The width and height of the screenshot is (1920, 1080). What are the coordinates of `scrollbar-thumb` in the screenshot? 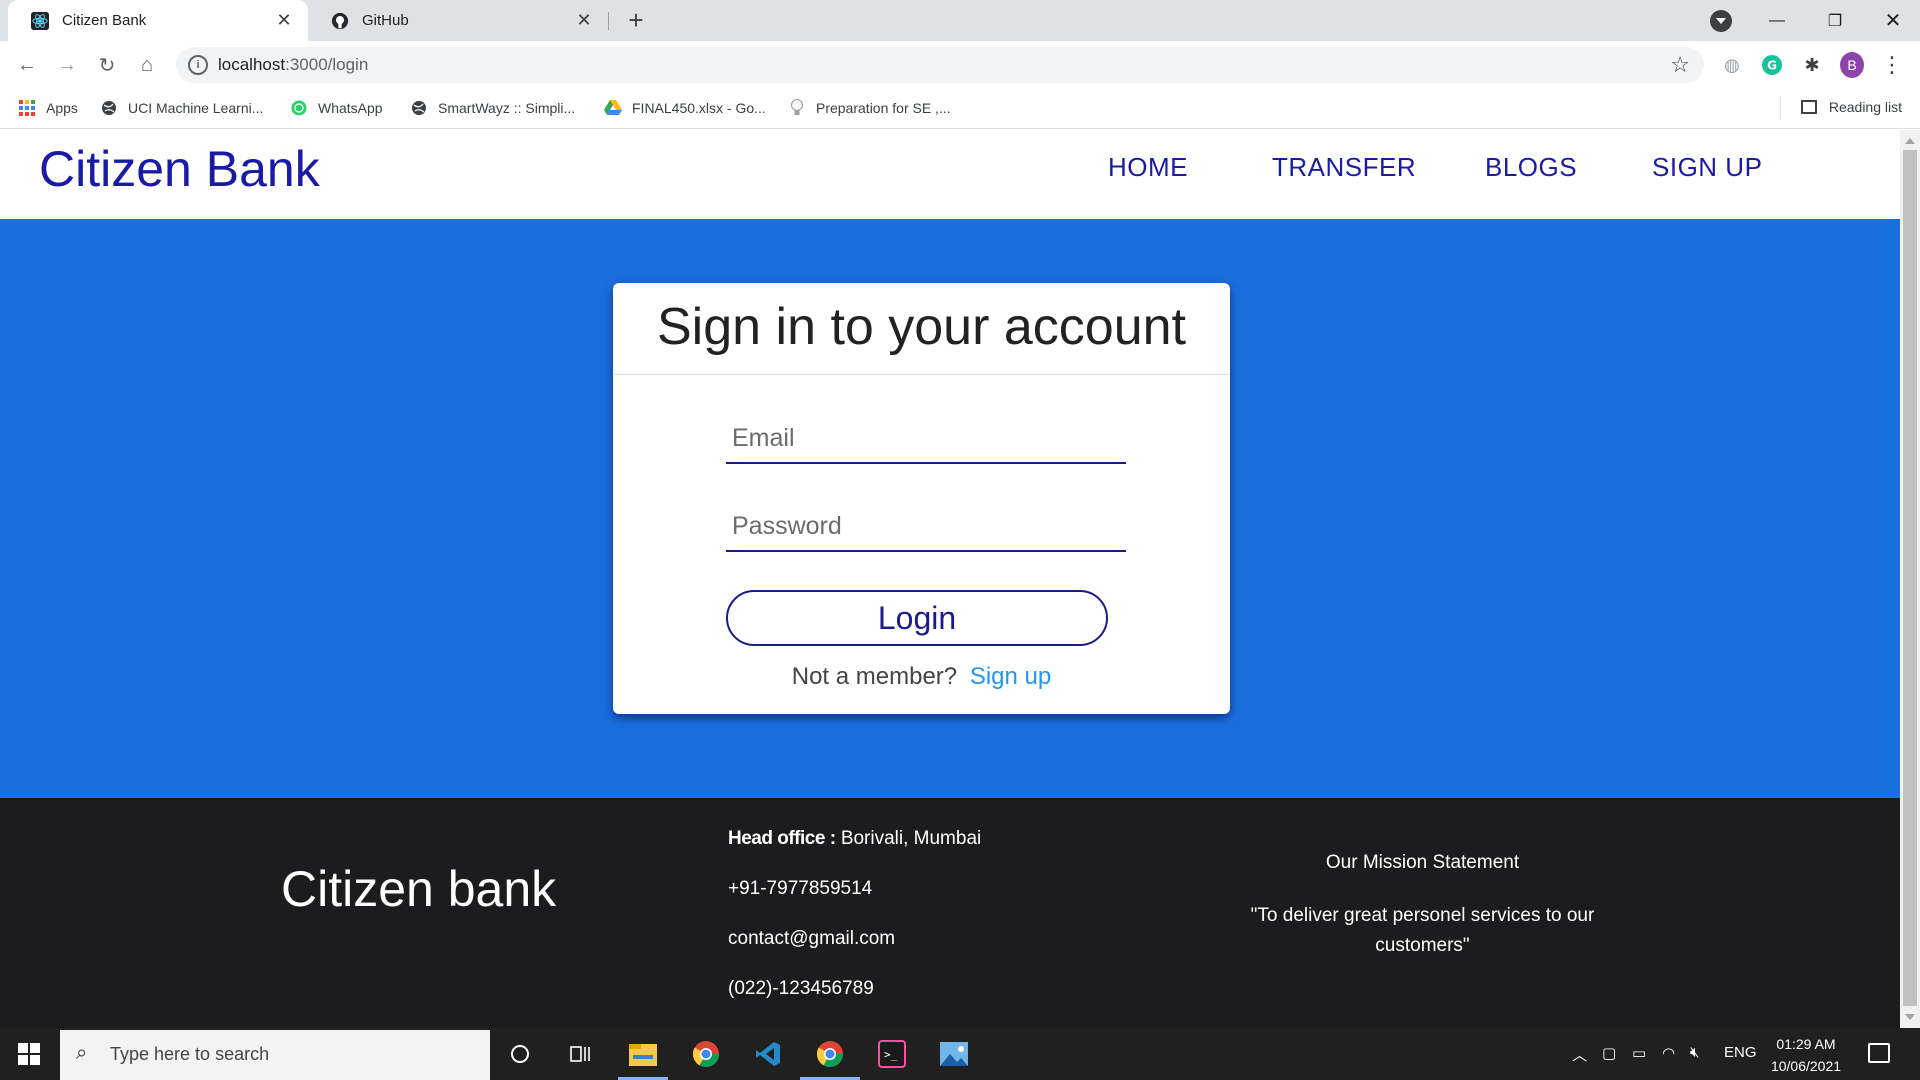 It's located at (1910, 578).